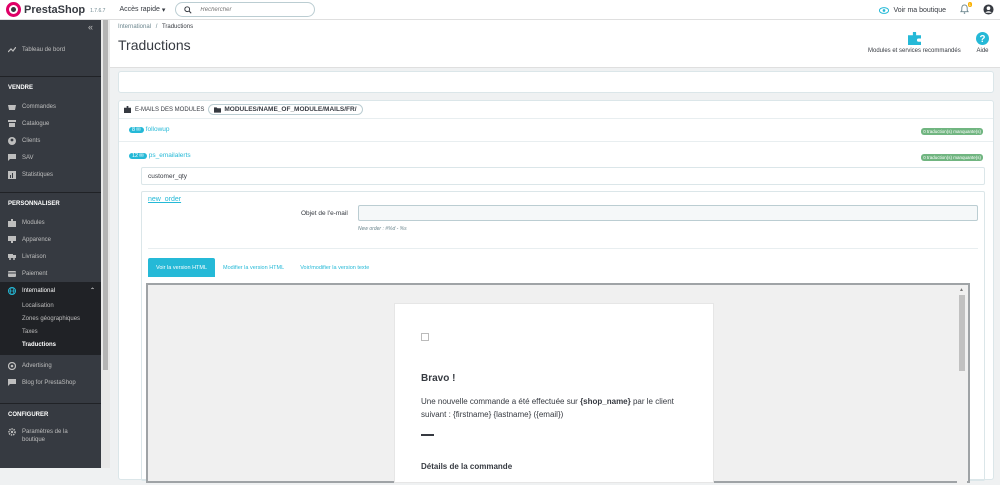 Image resolution: width=1000 pixels, height=485 pixels. I want to click on help-button: ? Aide, so click(982, 43).